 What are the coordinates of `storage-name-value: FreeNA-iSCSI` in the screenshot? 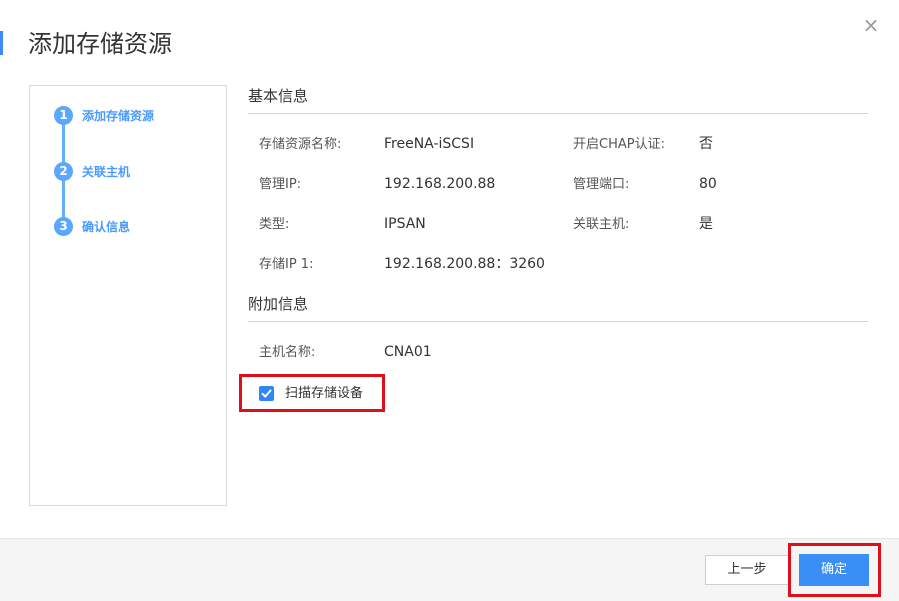 It's located at (429, 144).